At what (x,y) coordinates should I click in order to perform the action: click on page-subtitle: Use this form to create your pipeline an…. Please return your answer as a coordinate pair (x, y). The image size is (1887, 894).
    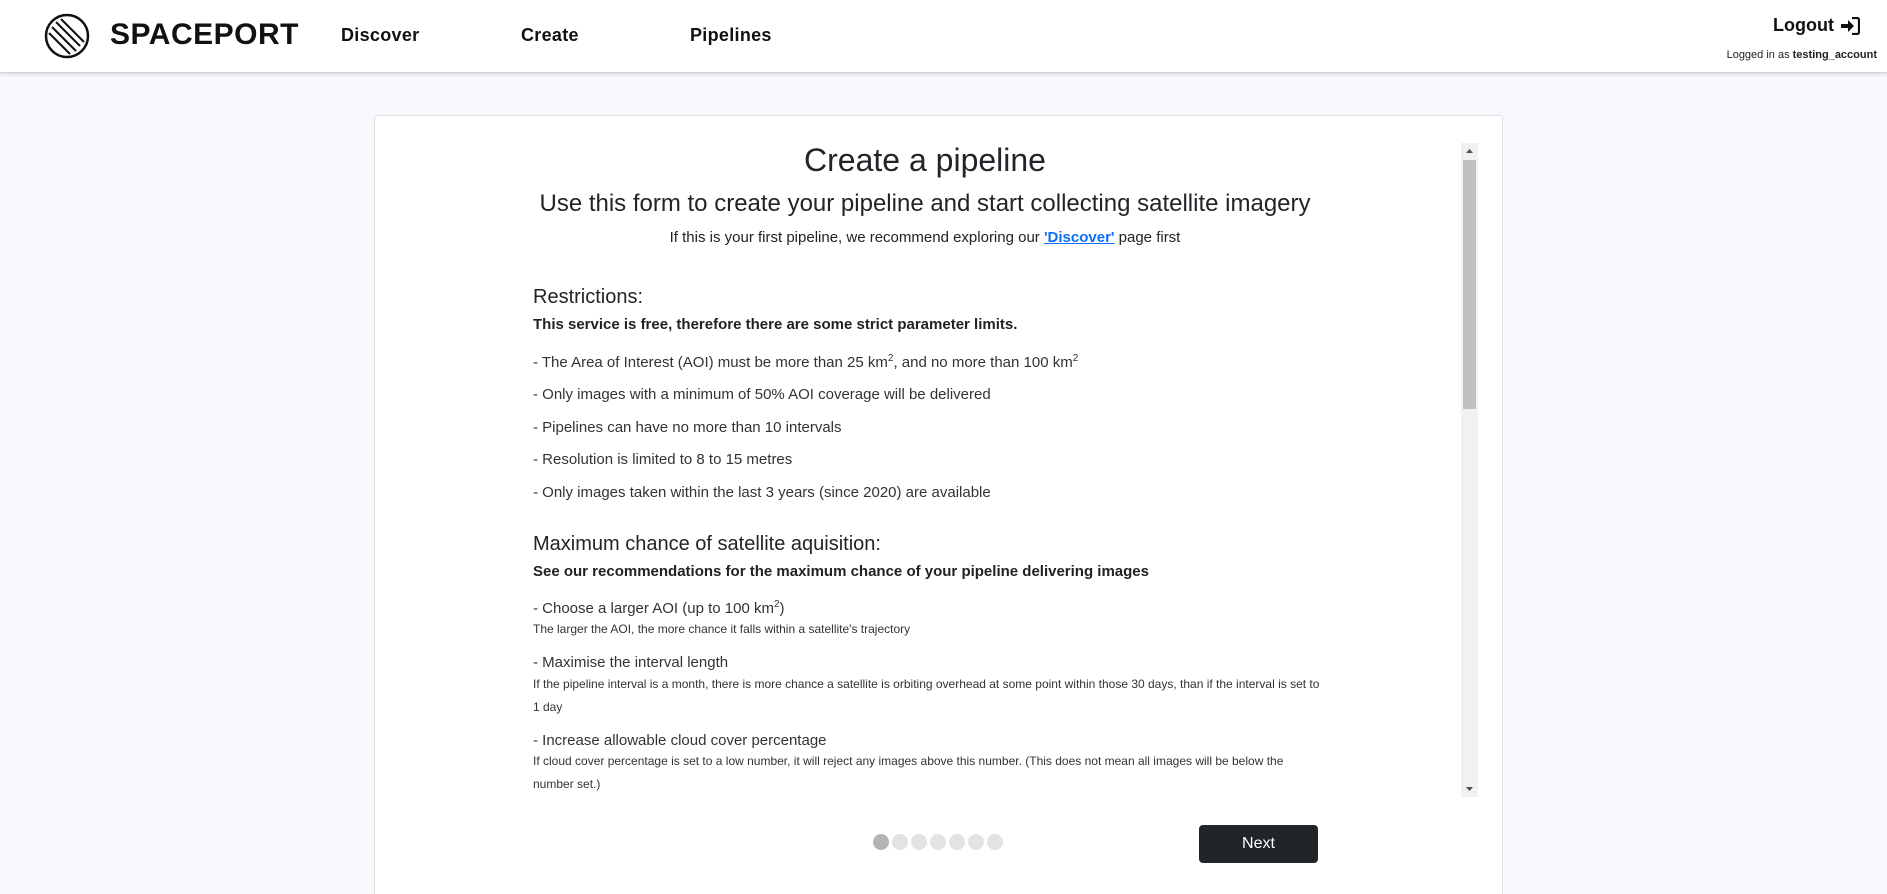
    Looking at the image, I should click on (925, 203).